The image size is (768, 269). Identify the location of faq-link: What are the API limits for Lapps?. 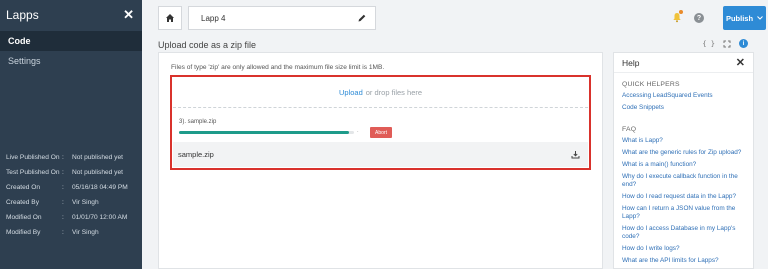
(683, 261).